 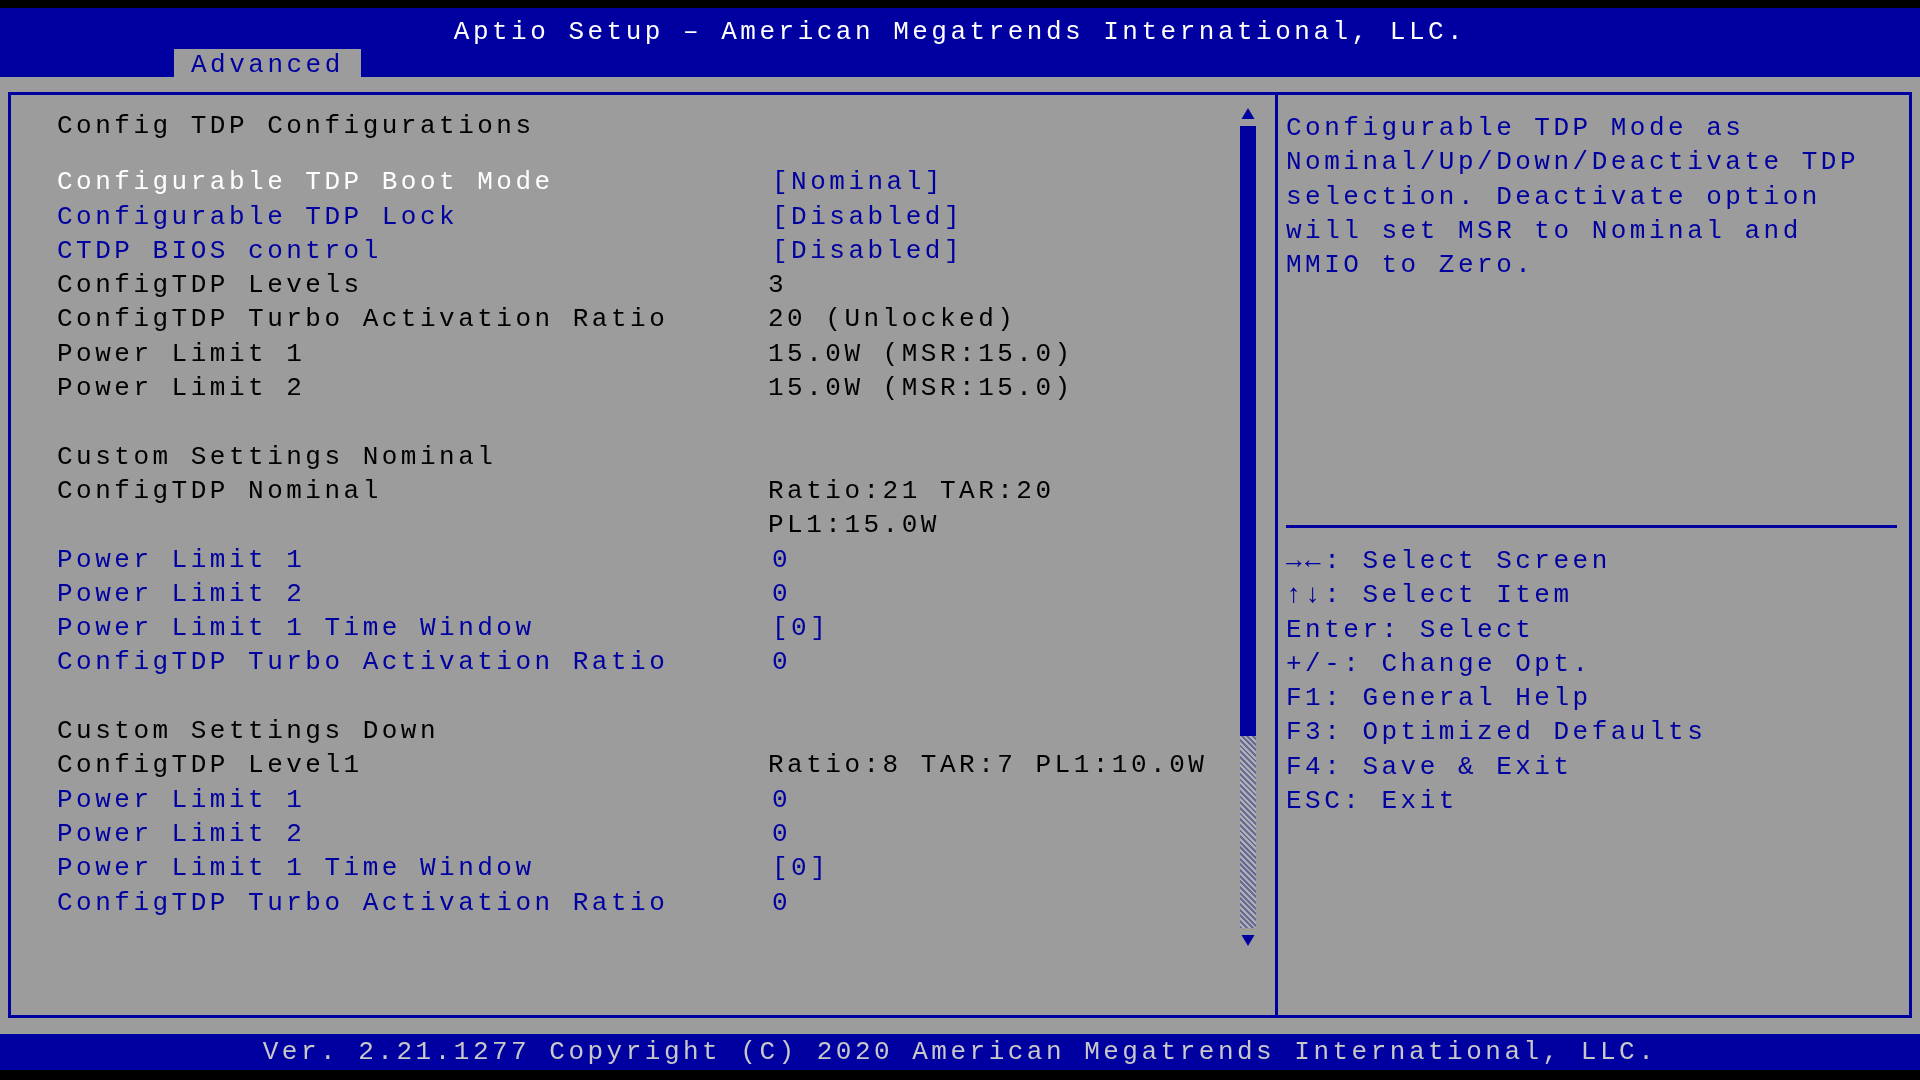 I want to click on tab: Advanced, so click(x=267, y=64).